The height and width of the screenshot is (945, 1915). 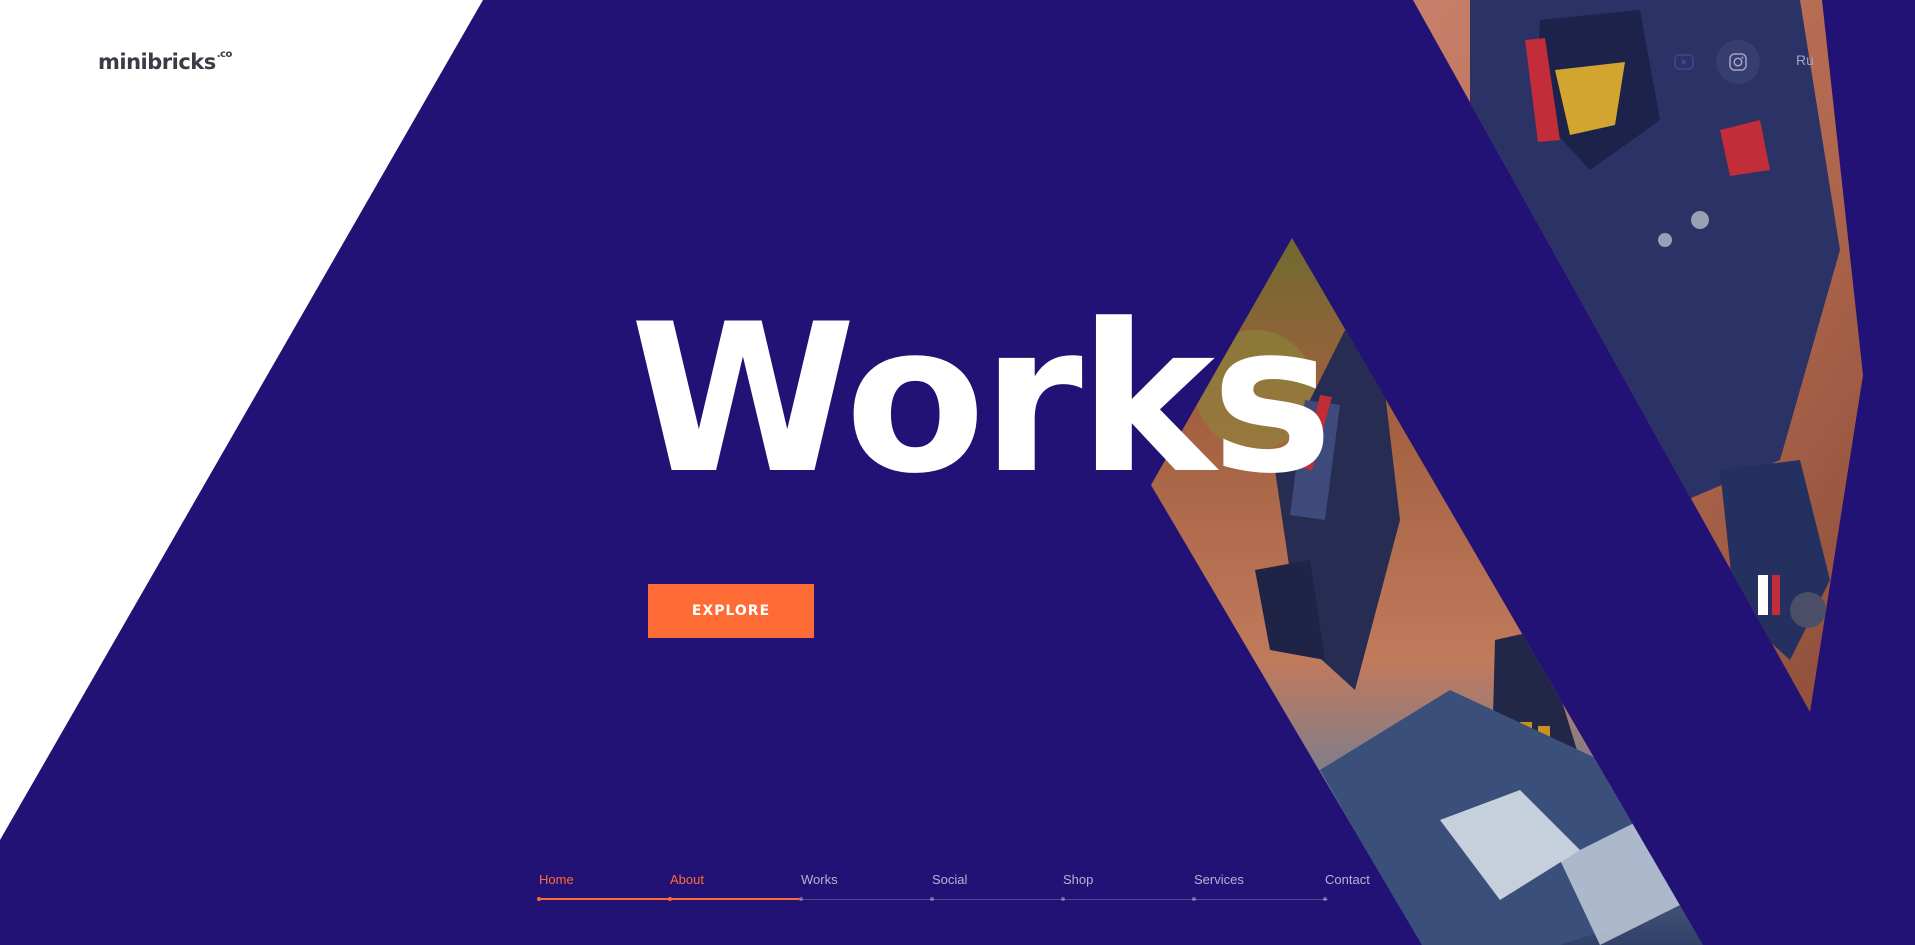 What do you see at coordinates (687, 879) in the screenshot?
I see `nav-item-label: About` at bounding box center [687, 879].